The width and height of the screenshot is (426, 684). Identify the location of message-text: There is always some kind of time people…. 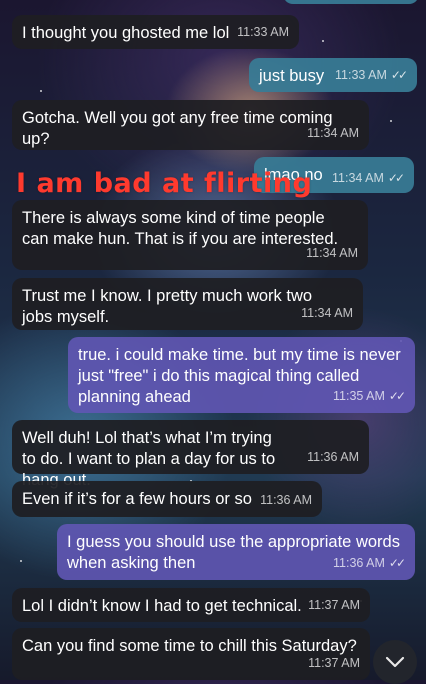
(180, 228).